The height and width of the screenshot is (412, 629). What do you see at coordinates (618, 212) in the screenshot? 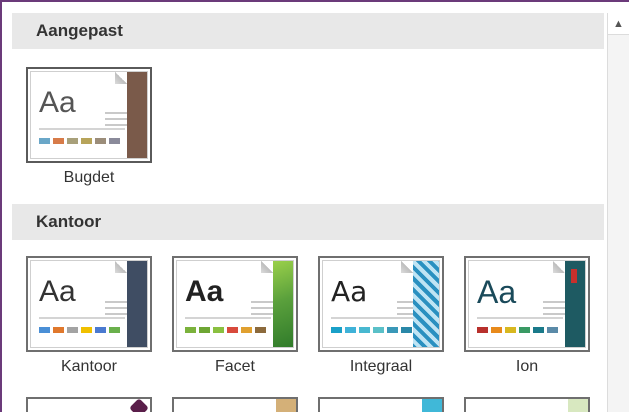
I see `vertical-scrollbar: ▲` at bounding box center [618, 212].